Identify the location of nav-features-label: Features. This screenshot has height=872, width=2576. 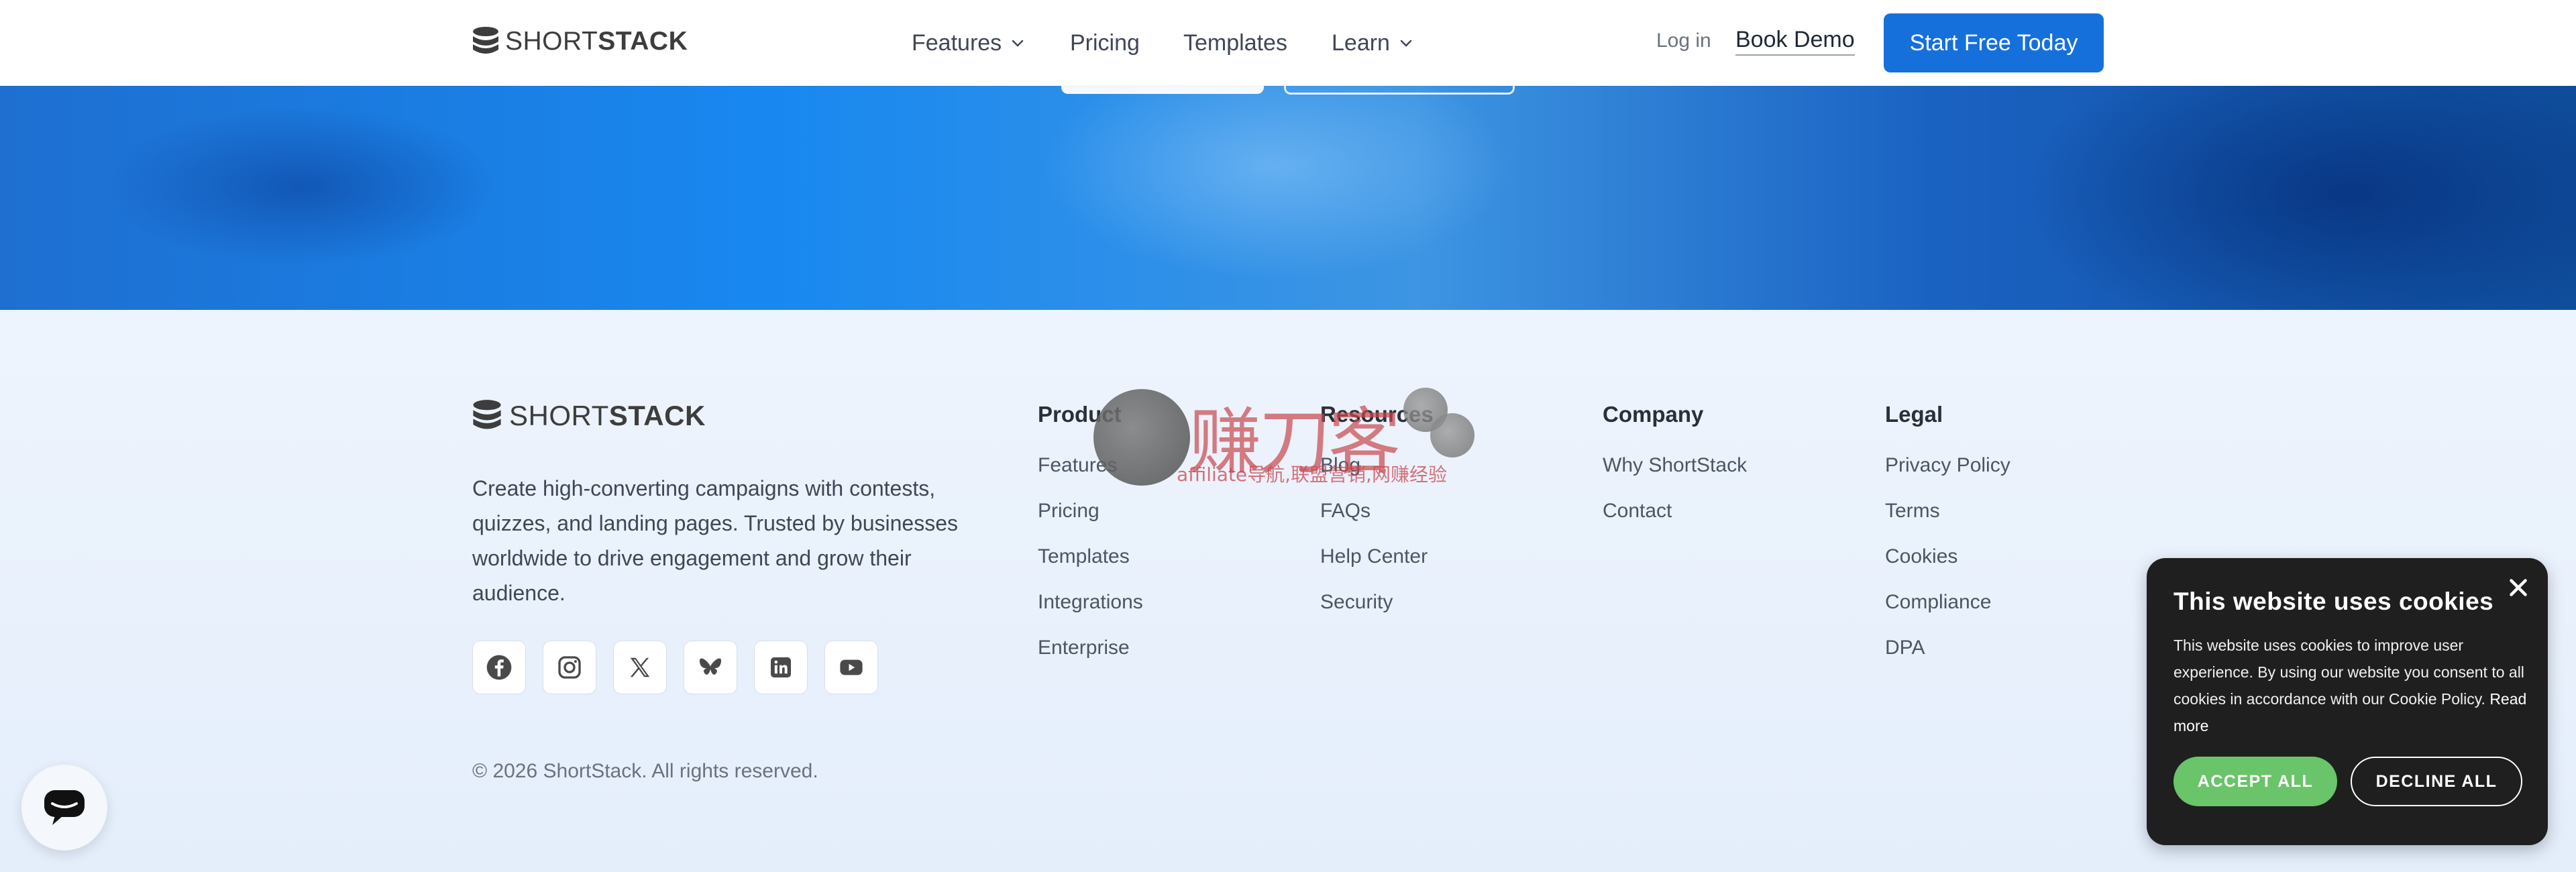
(957, 43).